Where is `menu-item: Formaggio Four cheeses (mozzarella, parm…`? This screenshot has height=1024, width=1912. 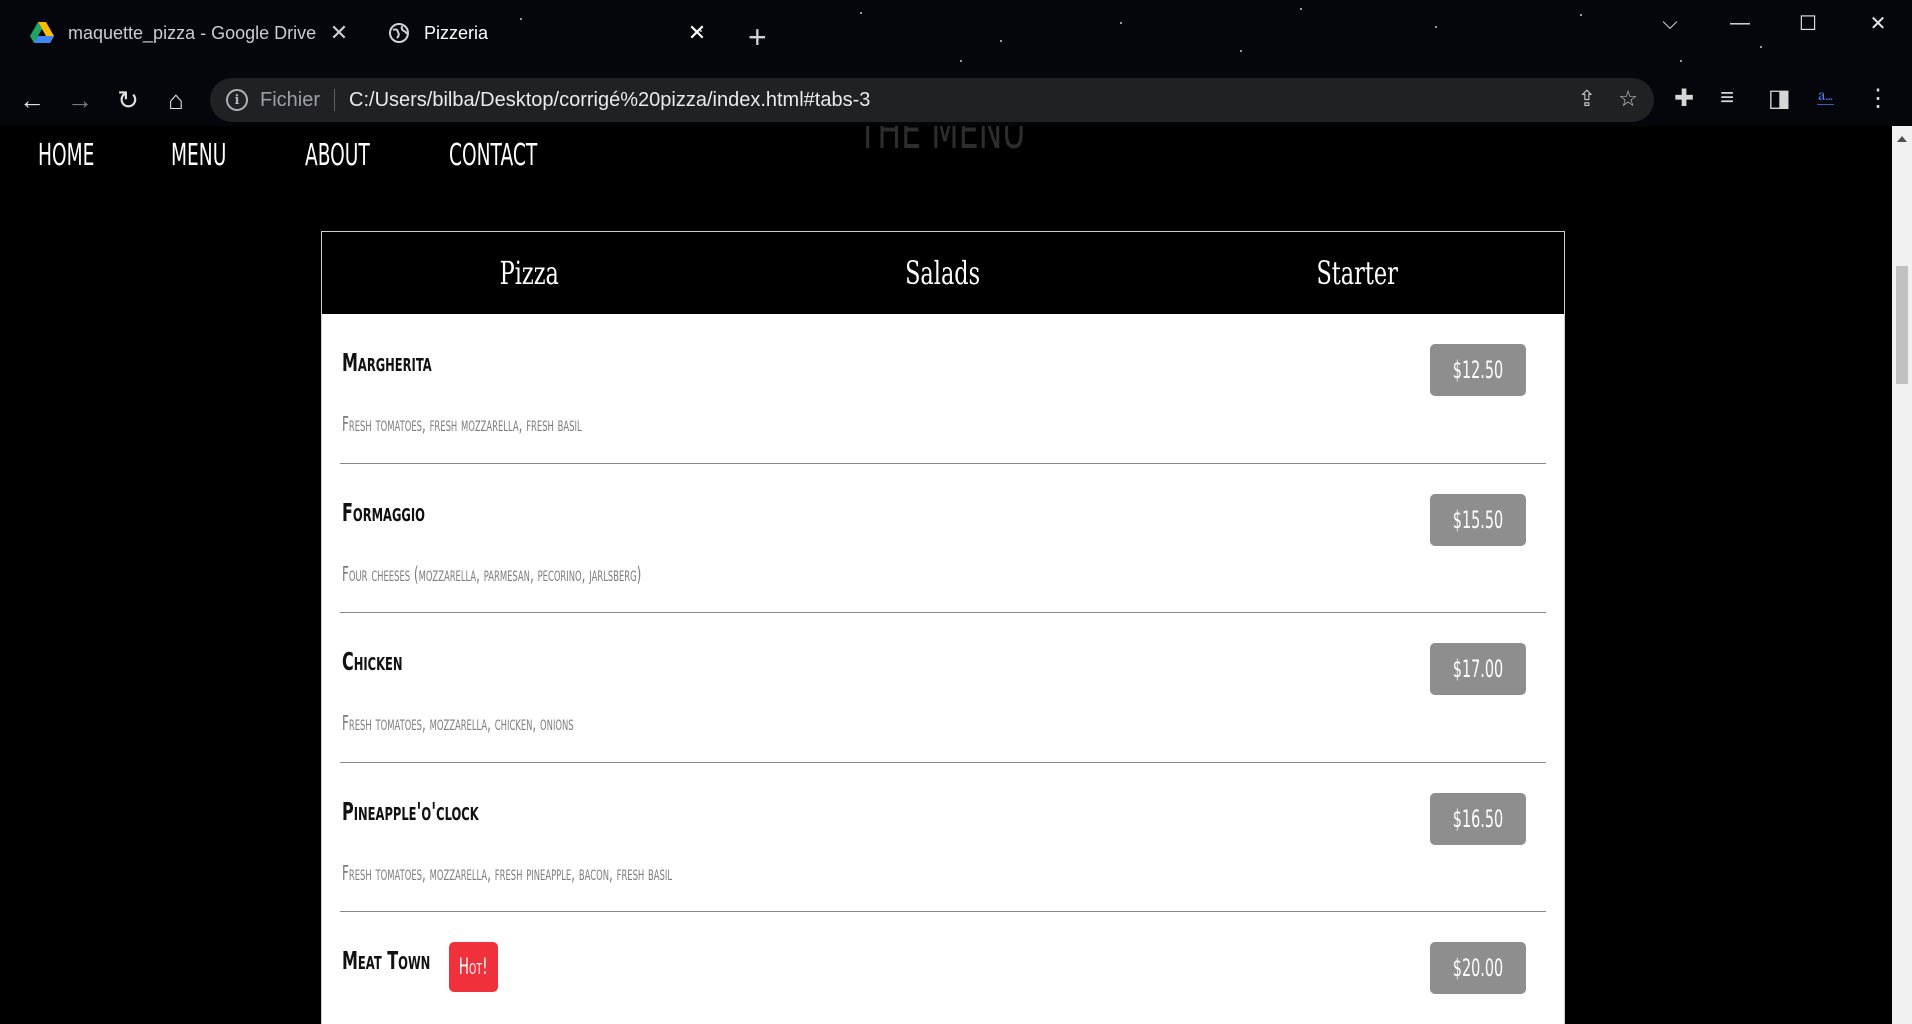 menu-item: Formaggio Four cheeses (mozzarella, parm… is located at coordinates (943, 538).